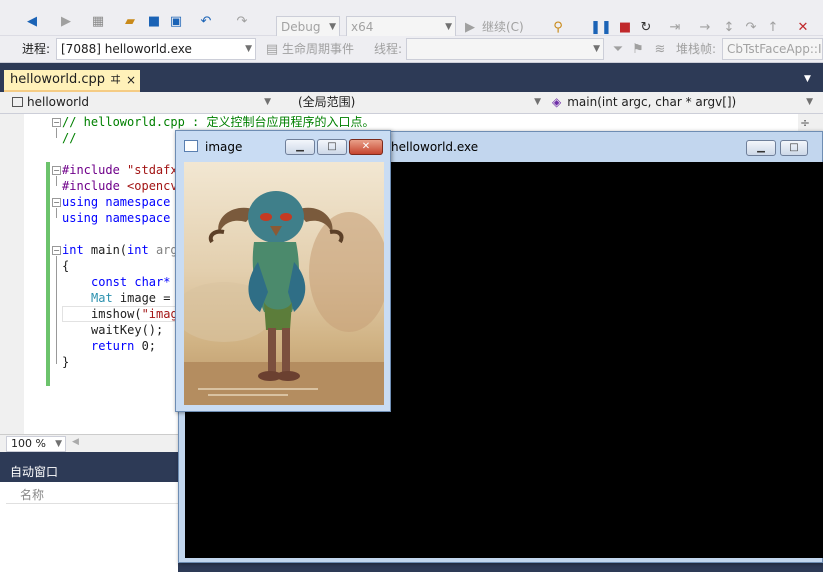 This screenshot has height=572, width=823. Describe the element at coordinates (729, 27) in the screenshot. I see `step-over-icon: ↕` at that location.